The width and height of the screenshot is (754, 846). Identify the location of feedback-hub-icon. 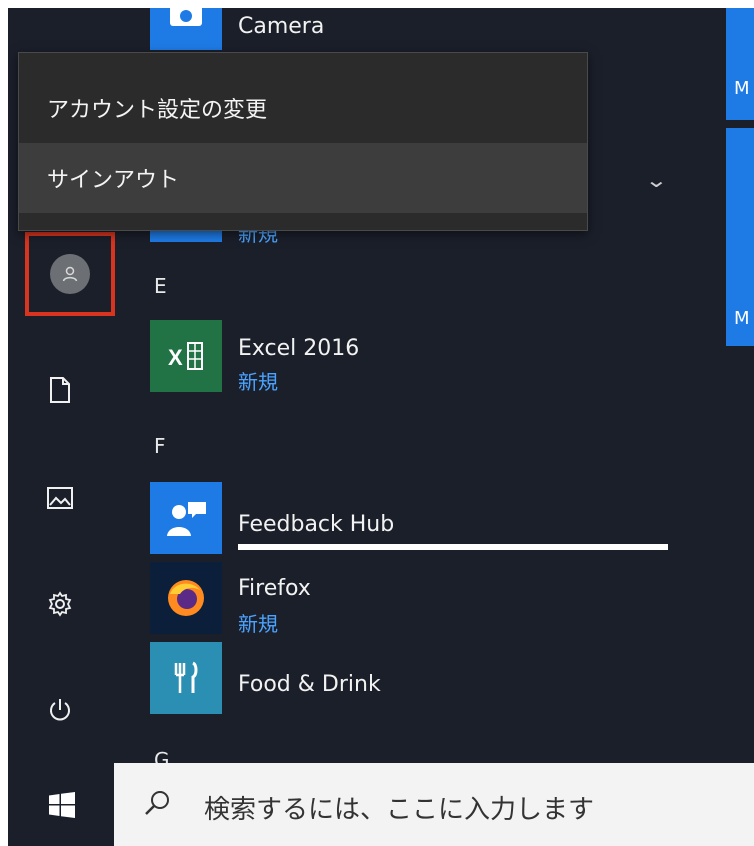
(186, 518).